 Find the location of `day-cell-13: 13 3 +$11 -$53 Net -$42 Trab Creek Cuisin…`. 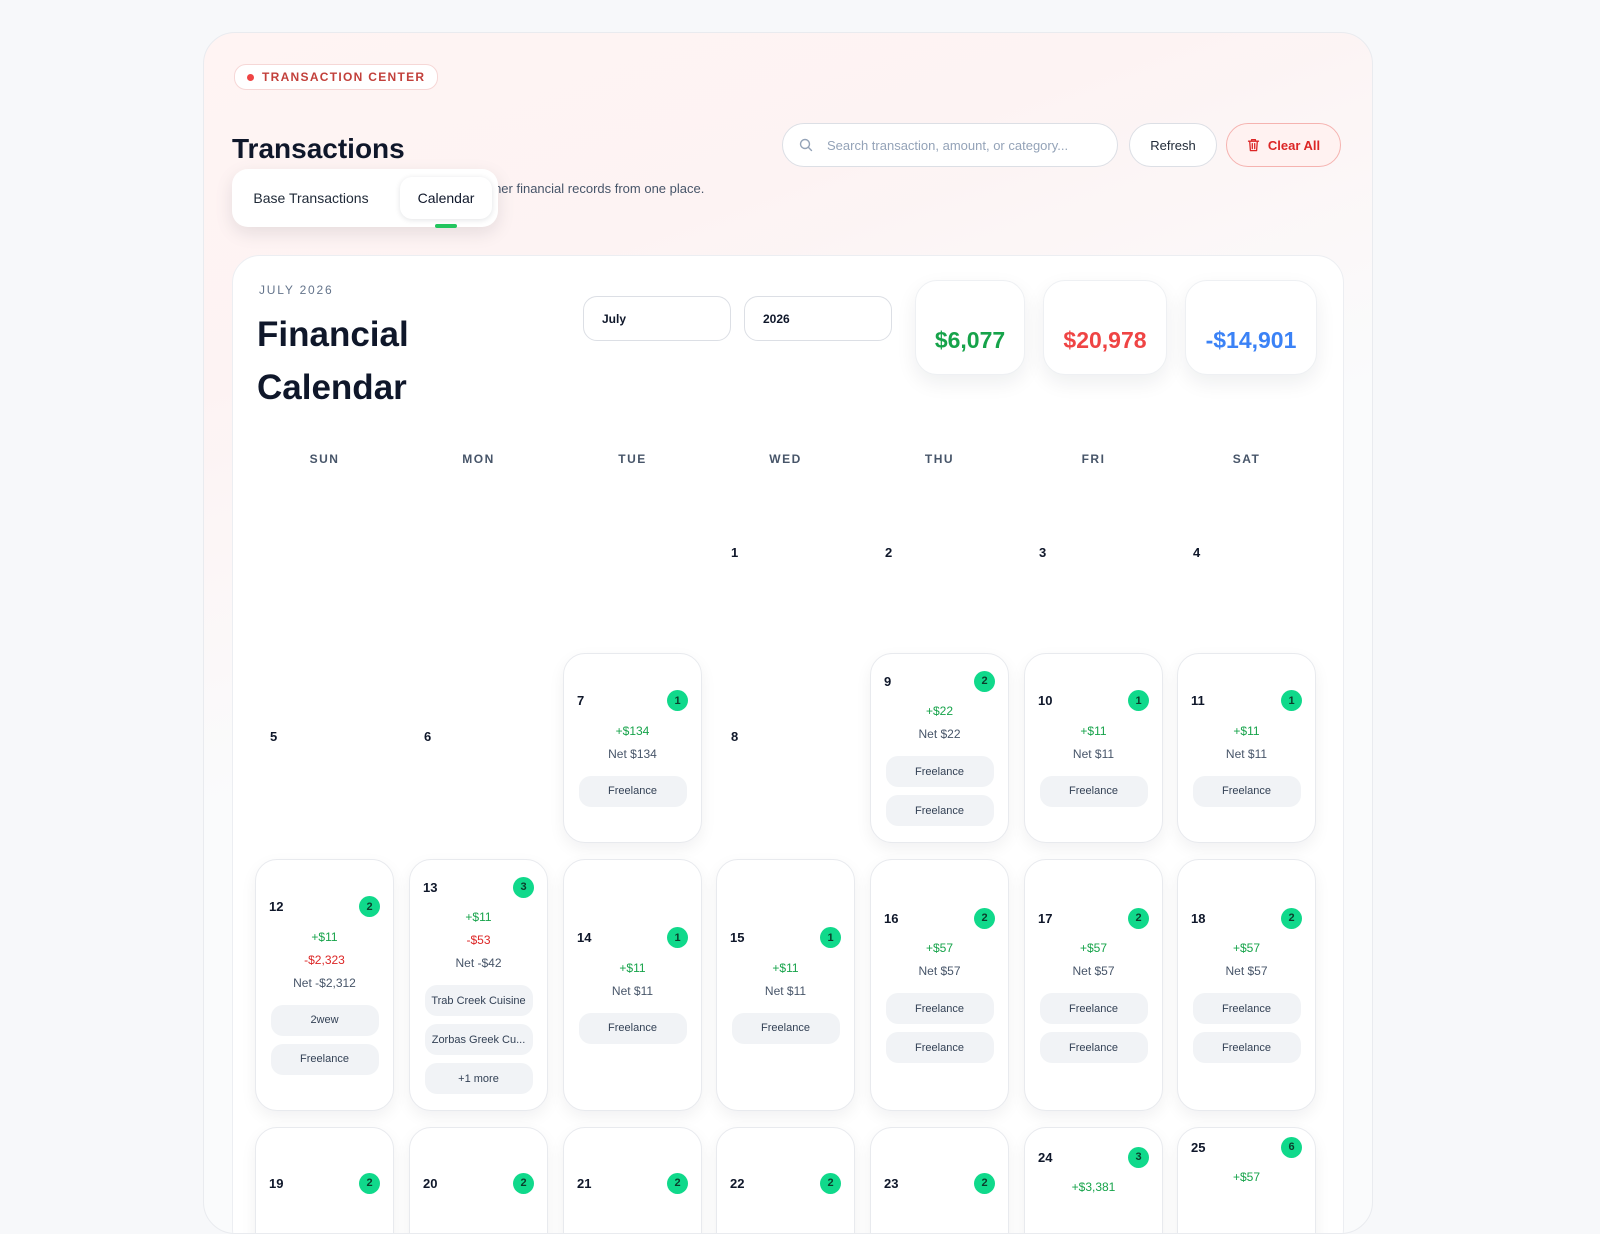

day-cell-13: 13 3 +$11 -$53 Net -$42 Trab Creek Cuisin… is located at coordinates (478, 985).